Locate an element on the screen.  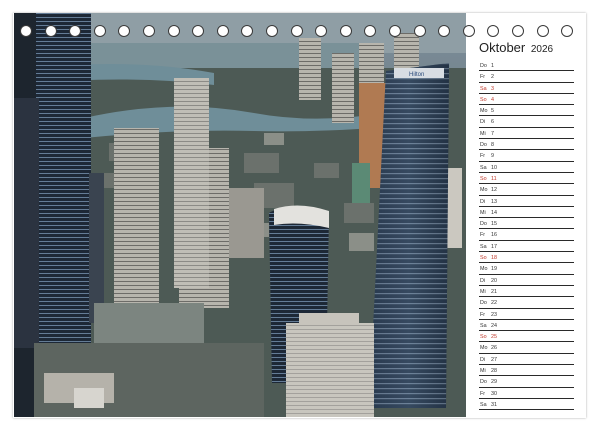
day-row: So 11 is located at coordinates (526, 179).